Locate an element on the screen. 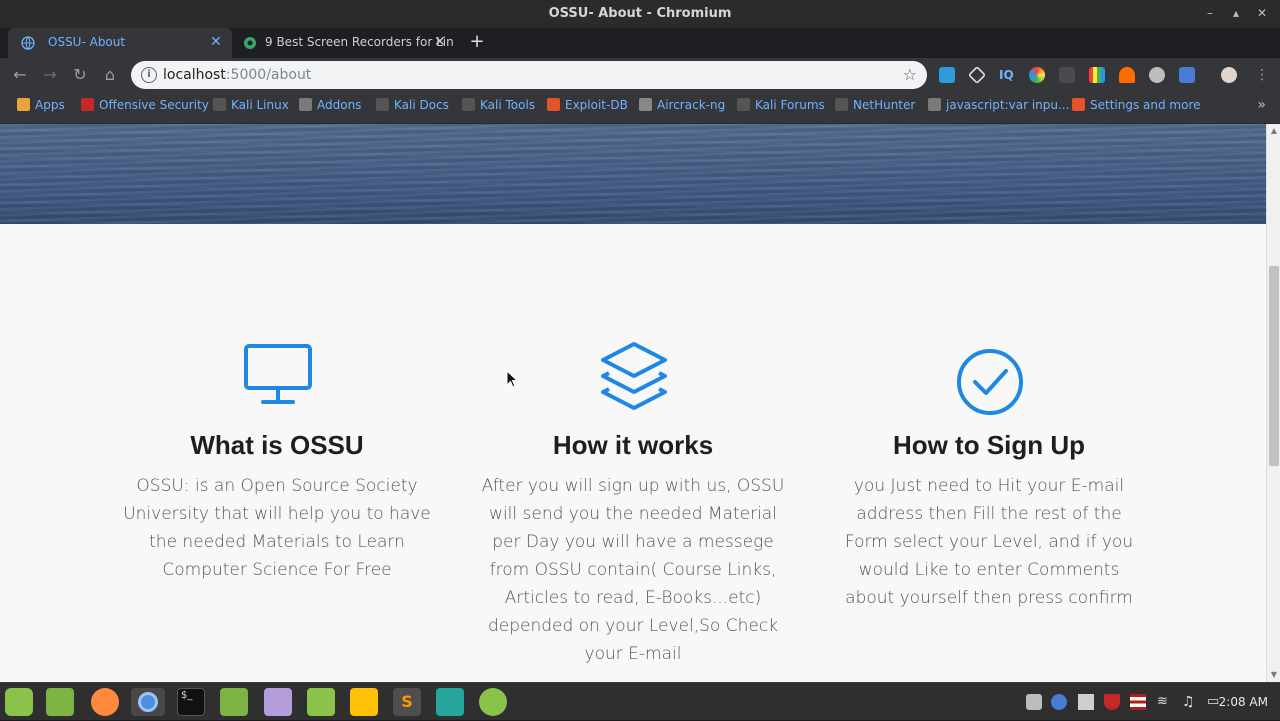  maximize-icon: ▴ is located at coordinates (1236, 14).